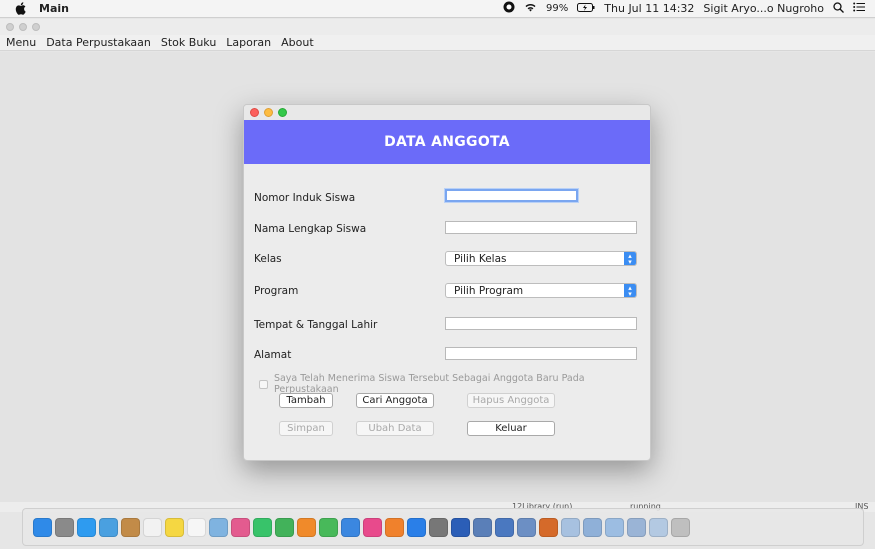 The width and height of the screenshot is (875, 549). Describe the element at coordinates (541, 290) in the screenshot. I see `program-select: Pilih Program ▴ ▾` at that location.